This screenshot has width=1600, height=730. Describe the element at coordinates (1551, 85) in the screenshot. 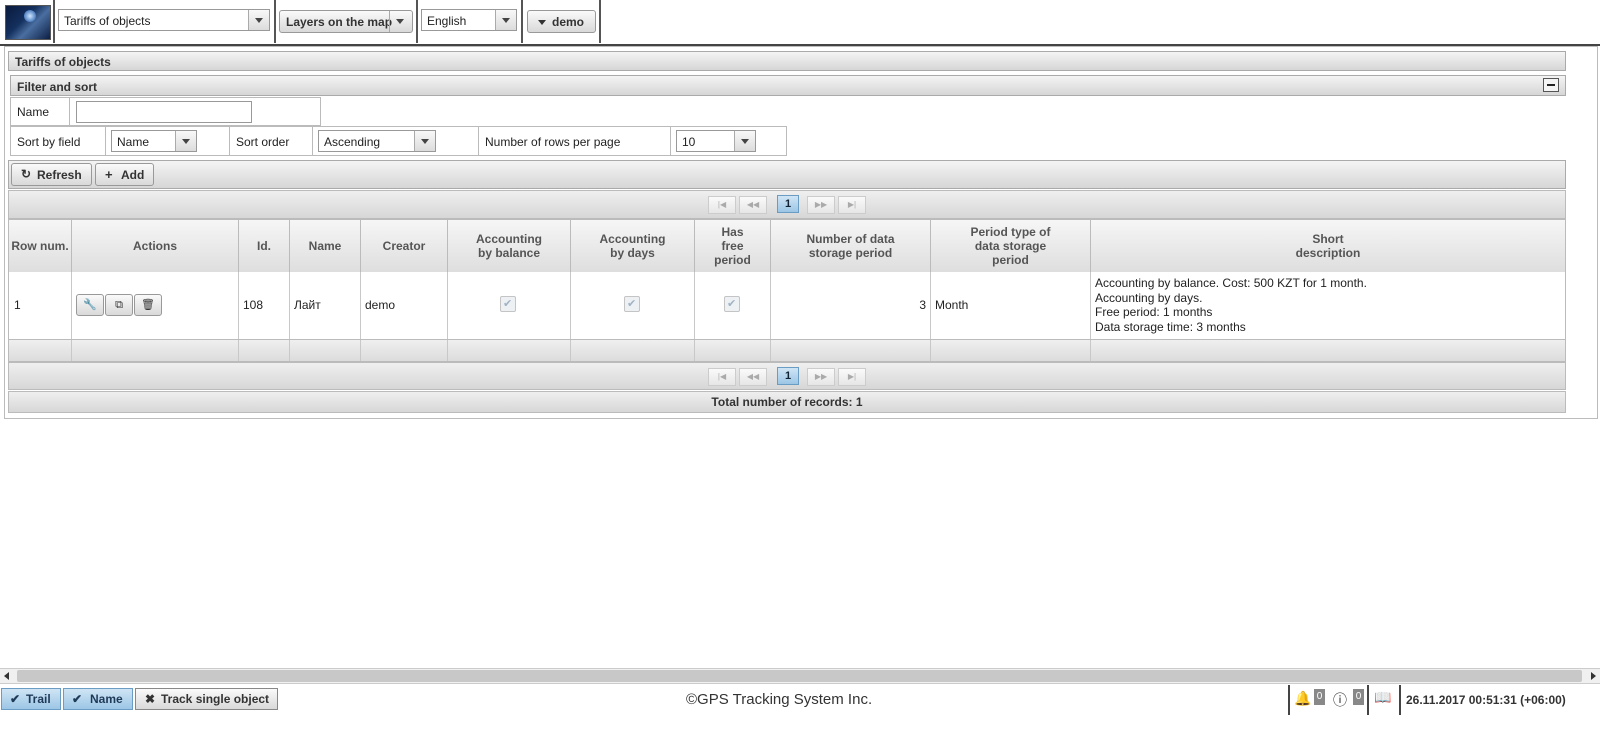

I see `collapse-icon` at that location.